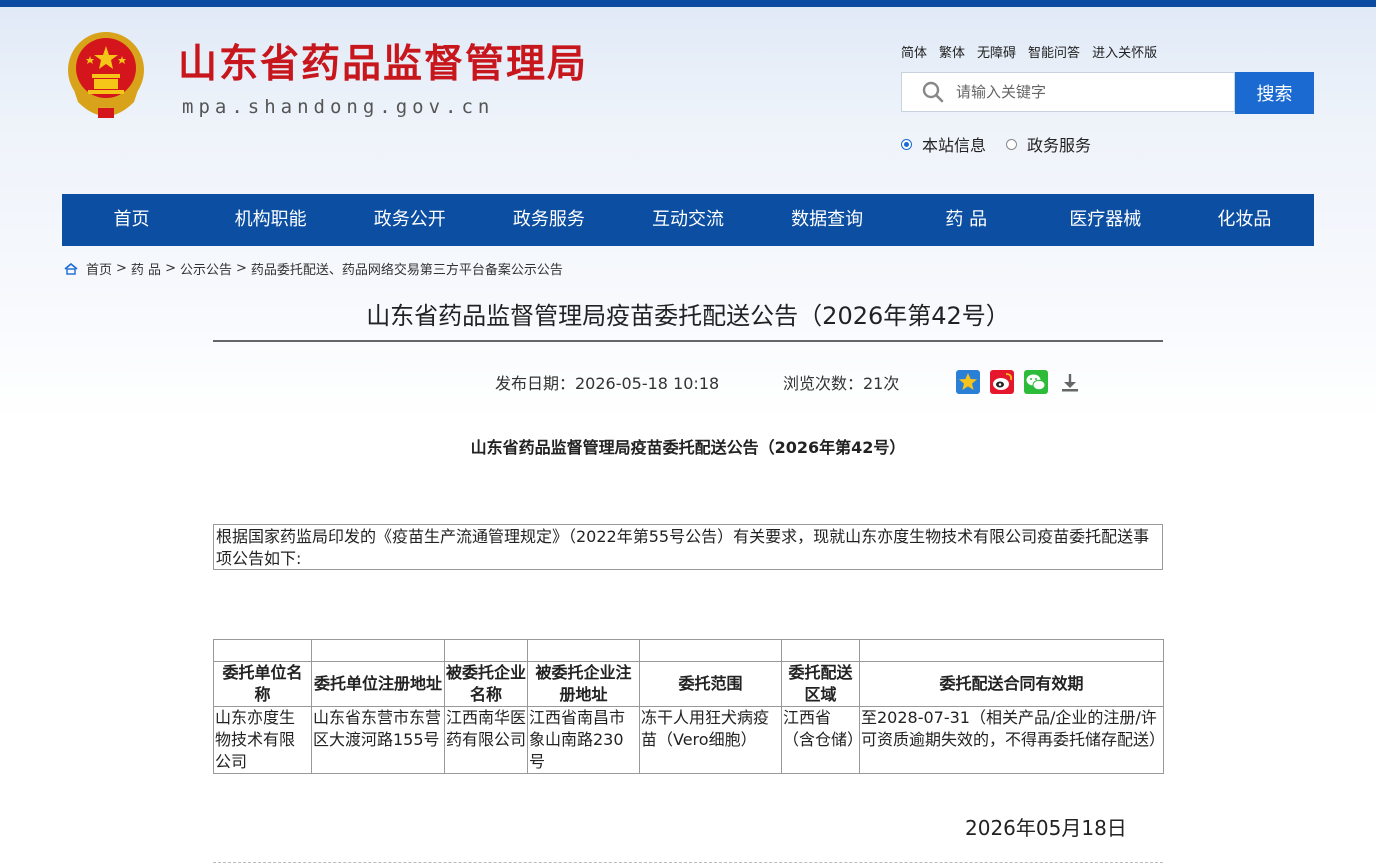 This screenshot has width=1376, height=867. Describe the element at coordinates (1274, 93) in the screenshot. I see `search-button: 搜索` at that location.